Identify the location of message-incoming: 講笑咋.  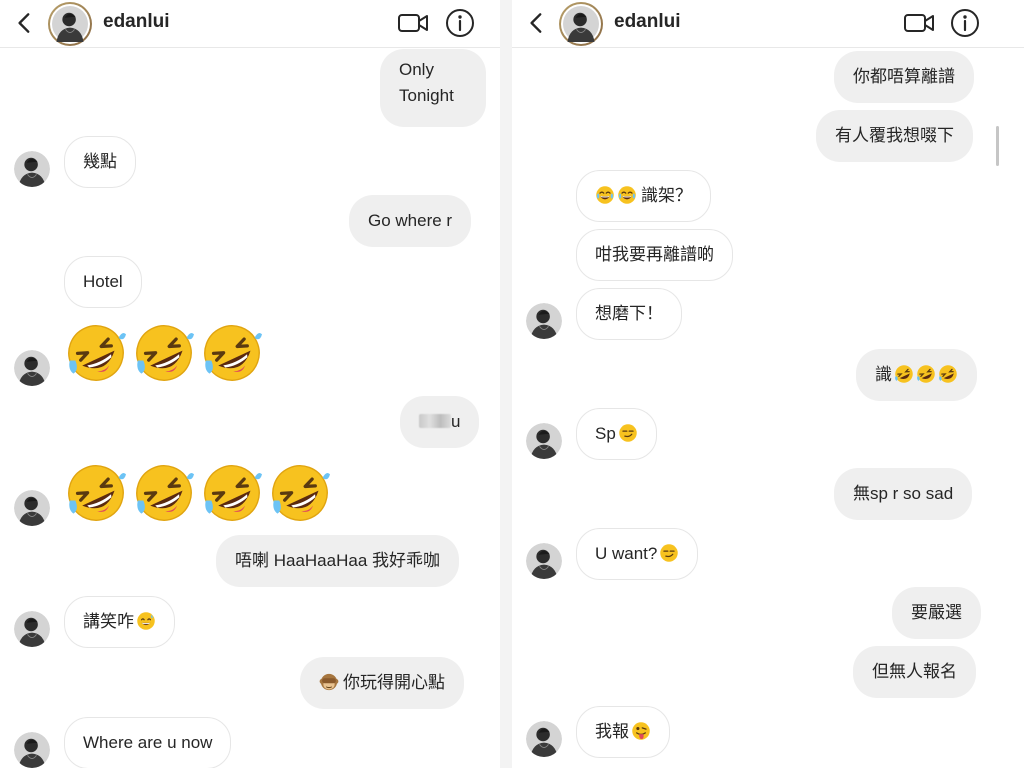
(119, 622).